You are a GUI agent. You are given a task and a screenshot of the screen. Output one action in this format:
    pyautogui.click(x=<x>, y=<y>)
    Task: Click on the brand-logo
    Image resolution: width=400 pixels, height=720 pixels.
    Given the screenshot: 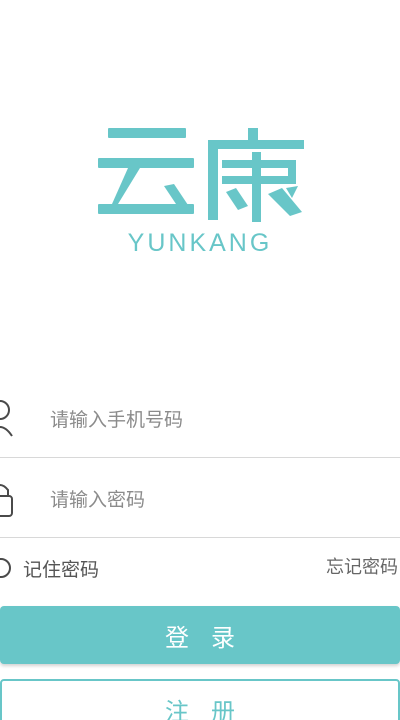 What is the action you would take?
    pyautogui.click(x=201, y=175)
    